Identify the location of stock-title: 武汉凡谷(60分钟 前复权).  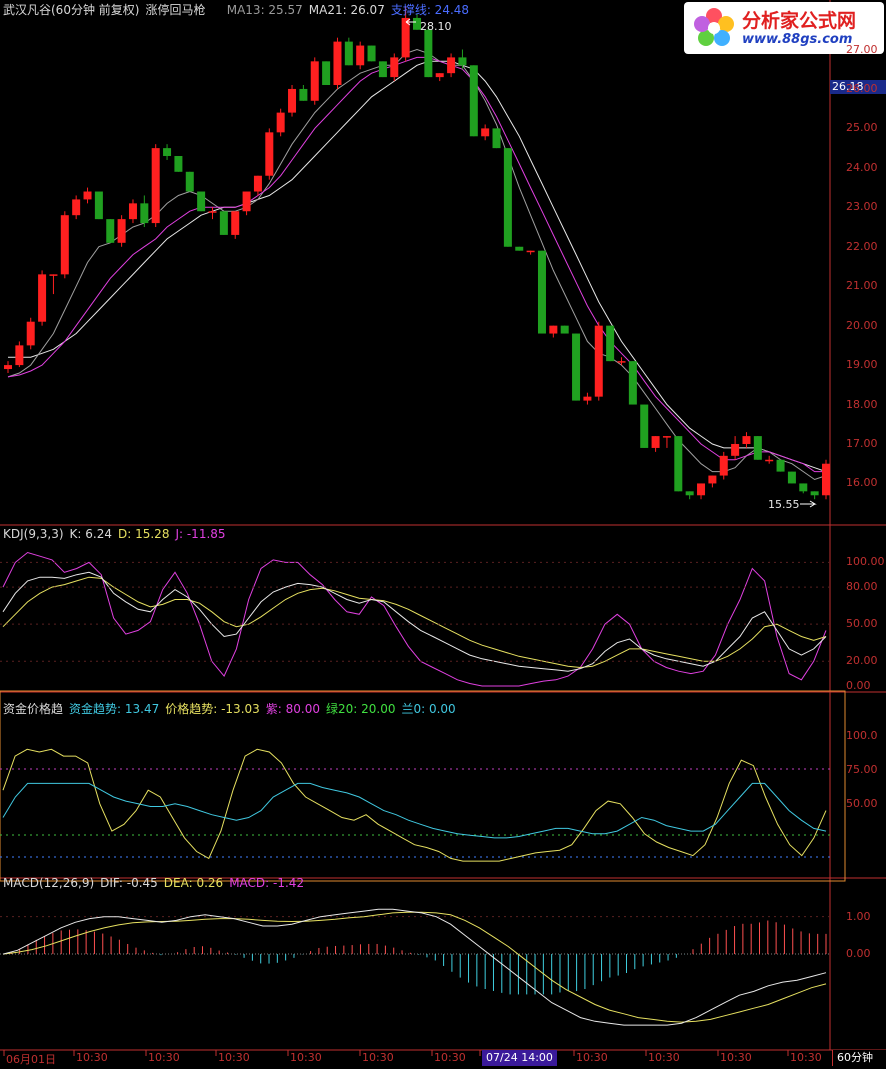
(71, 10).